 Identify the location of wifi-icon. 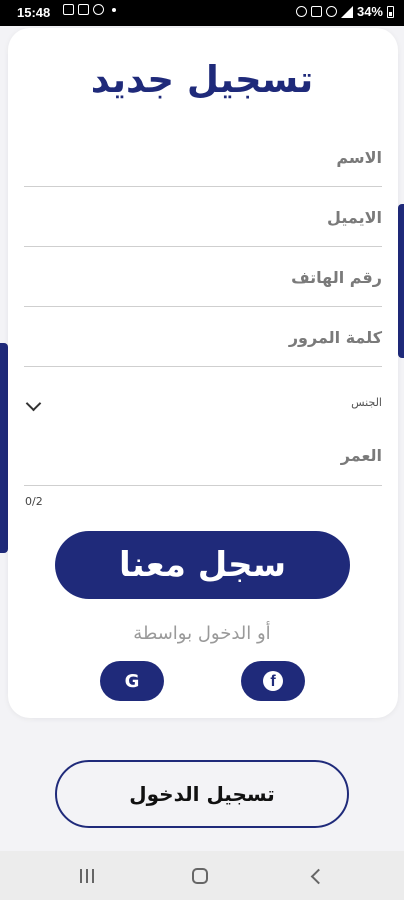
(331, 11).